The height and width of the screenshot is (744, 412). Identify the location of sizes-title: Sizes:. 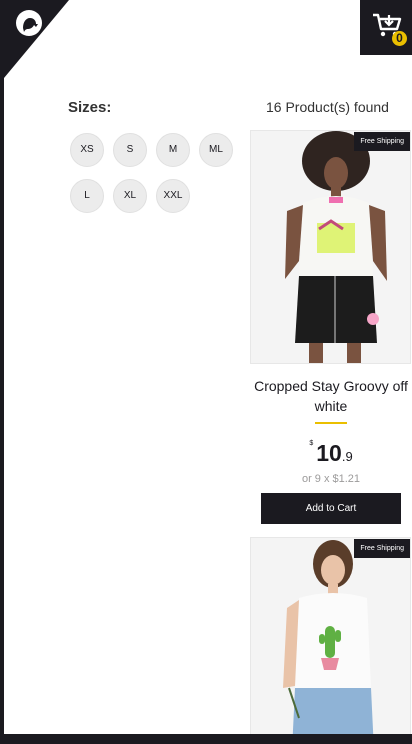
(90, 107).